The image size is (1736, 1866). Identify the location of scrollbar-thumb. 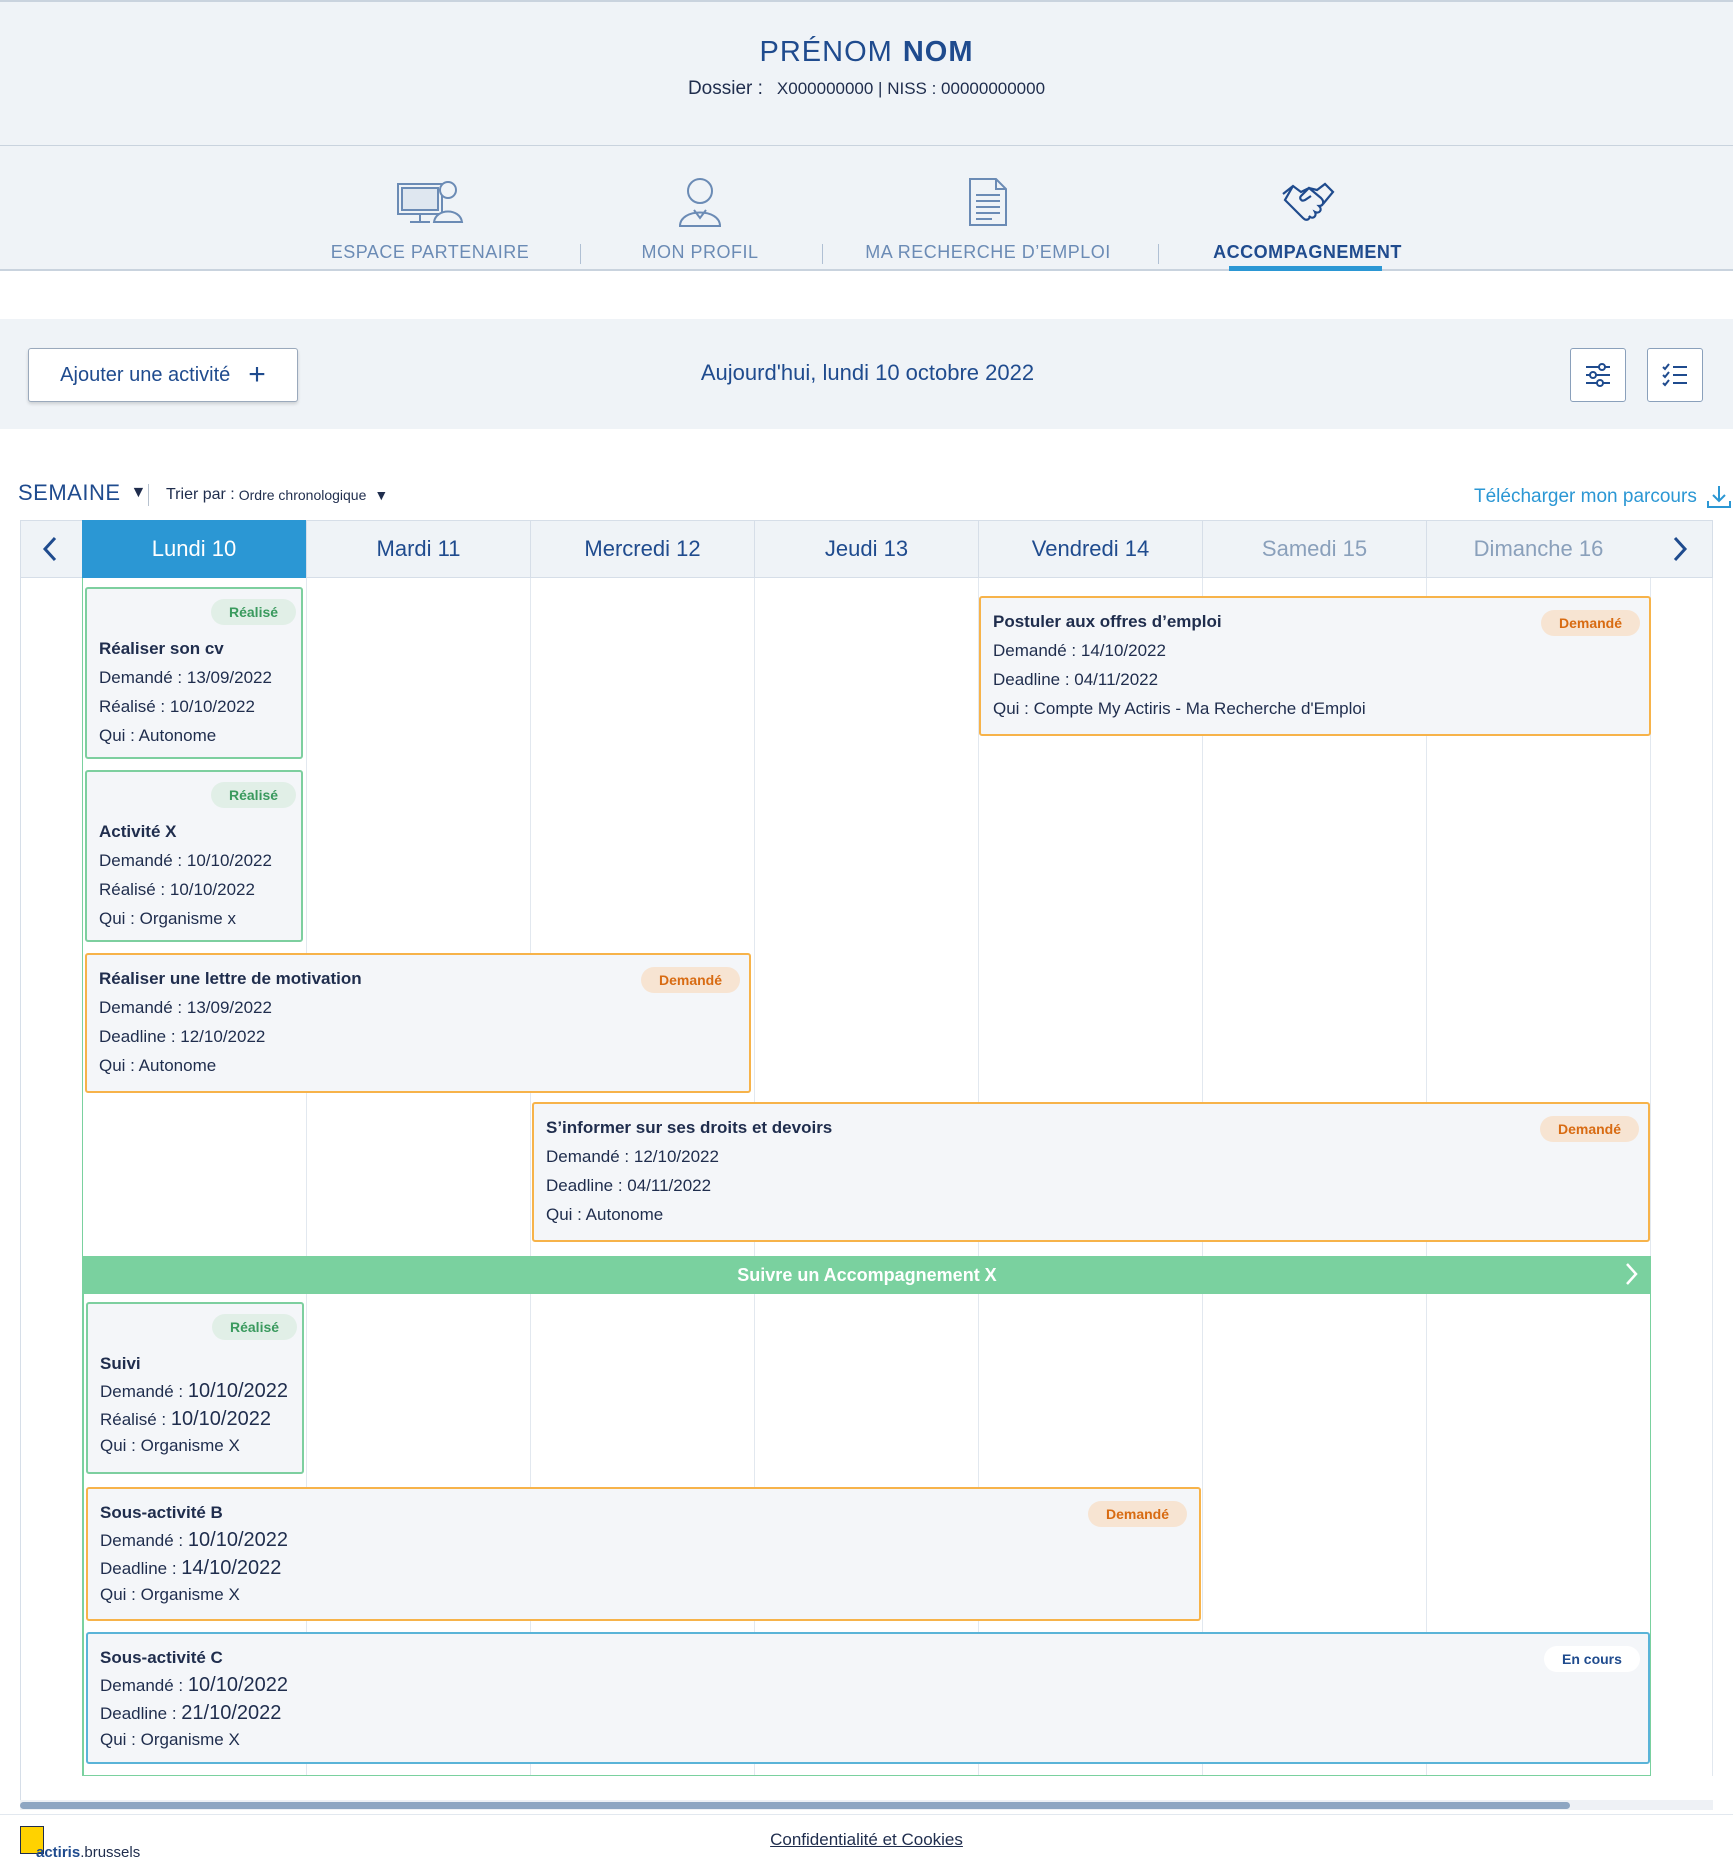
(795, 1805).